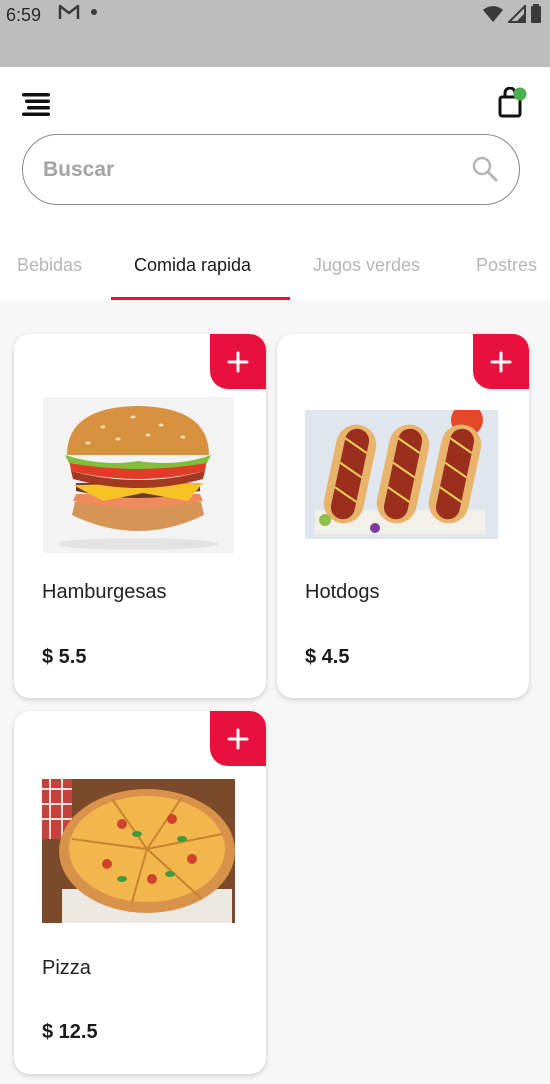 Image resolution: width=550 pixels, height=1084 pixels. I want to click on search-icon, so click(485, 169).